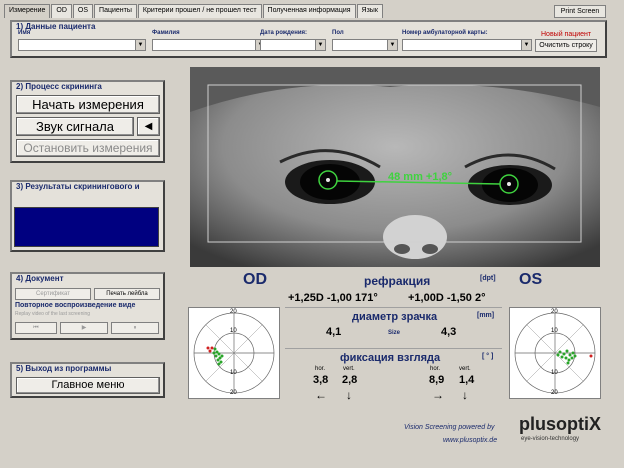  What do you see at coordinates (369, 11) in the screenshot?
I see `tab-language: Язык` at bounding box center [369, 11].